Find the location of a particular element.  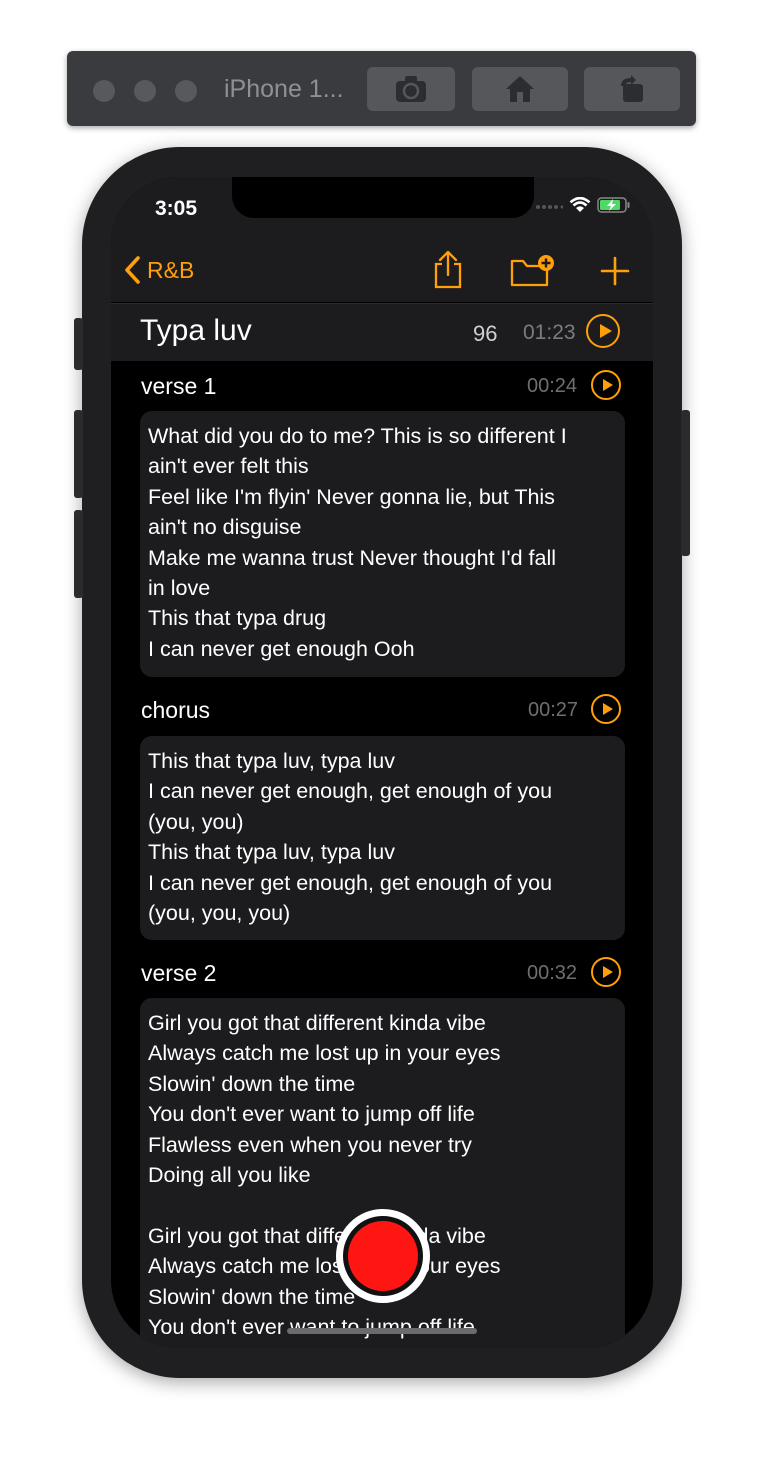

back-button: R&B is located at coordinates (158, 270).